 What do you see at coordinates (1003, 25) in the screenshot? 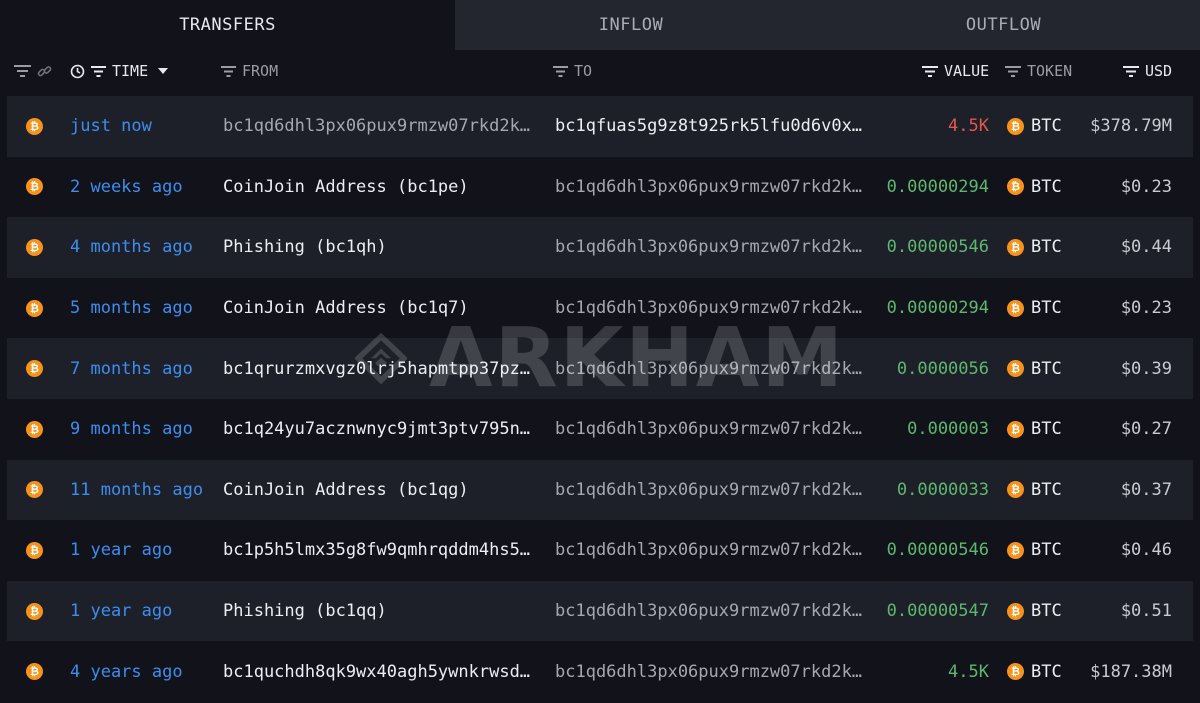
I see `tab-outflow: OUTFLOW` at bounding box center [1003, 25].